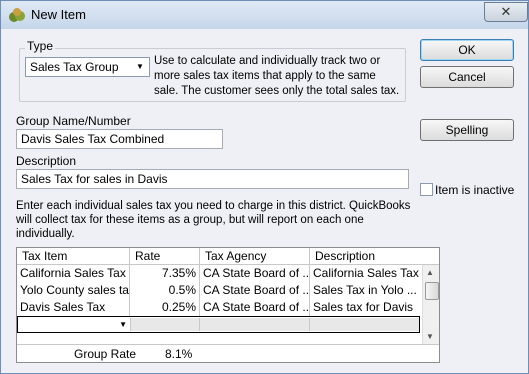 This screenshot has height=374, width=529. I want to click on group-name-field: Davis Sales Tax Combined, so click(119, 139).